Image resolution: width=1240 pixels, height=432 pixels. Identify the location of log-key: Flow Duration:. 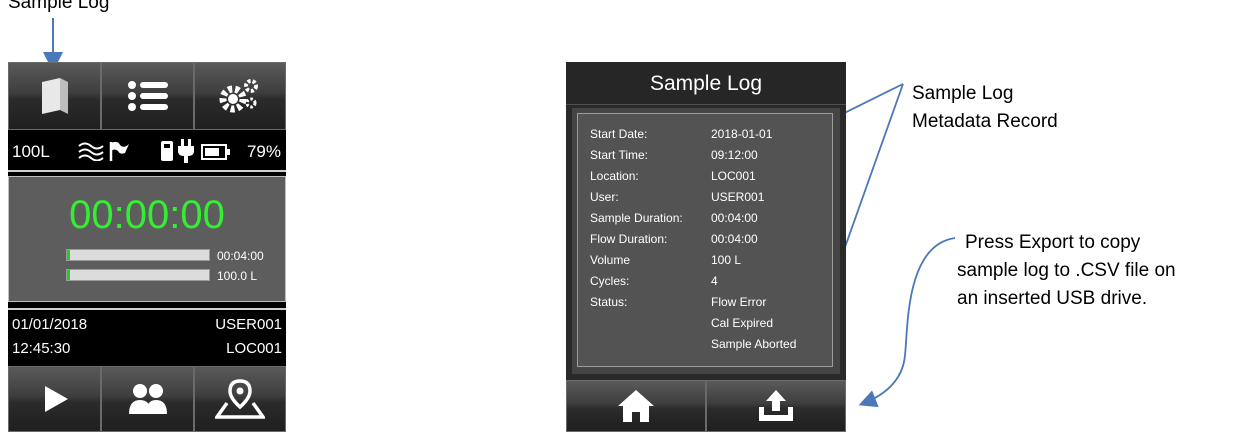
(629, 239).